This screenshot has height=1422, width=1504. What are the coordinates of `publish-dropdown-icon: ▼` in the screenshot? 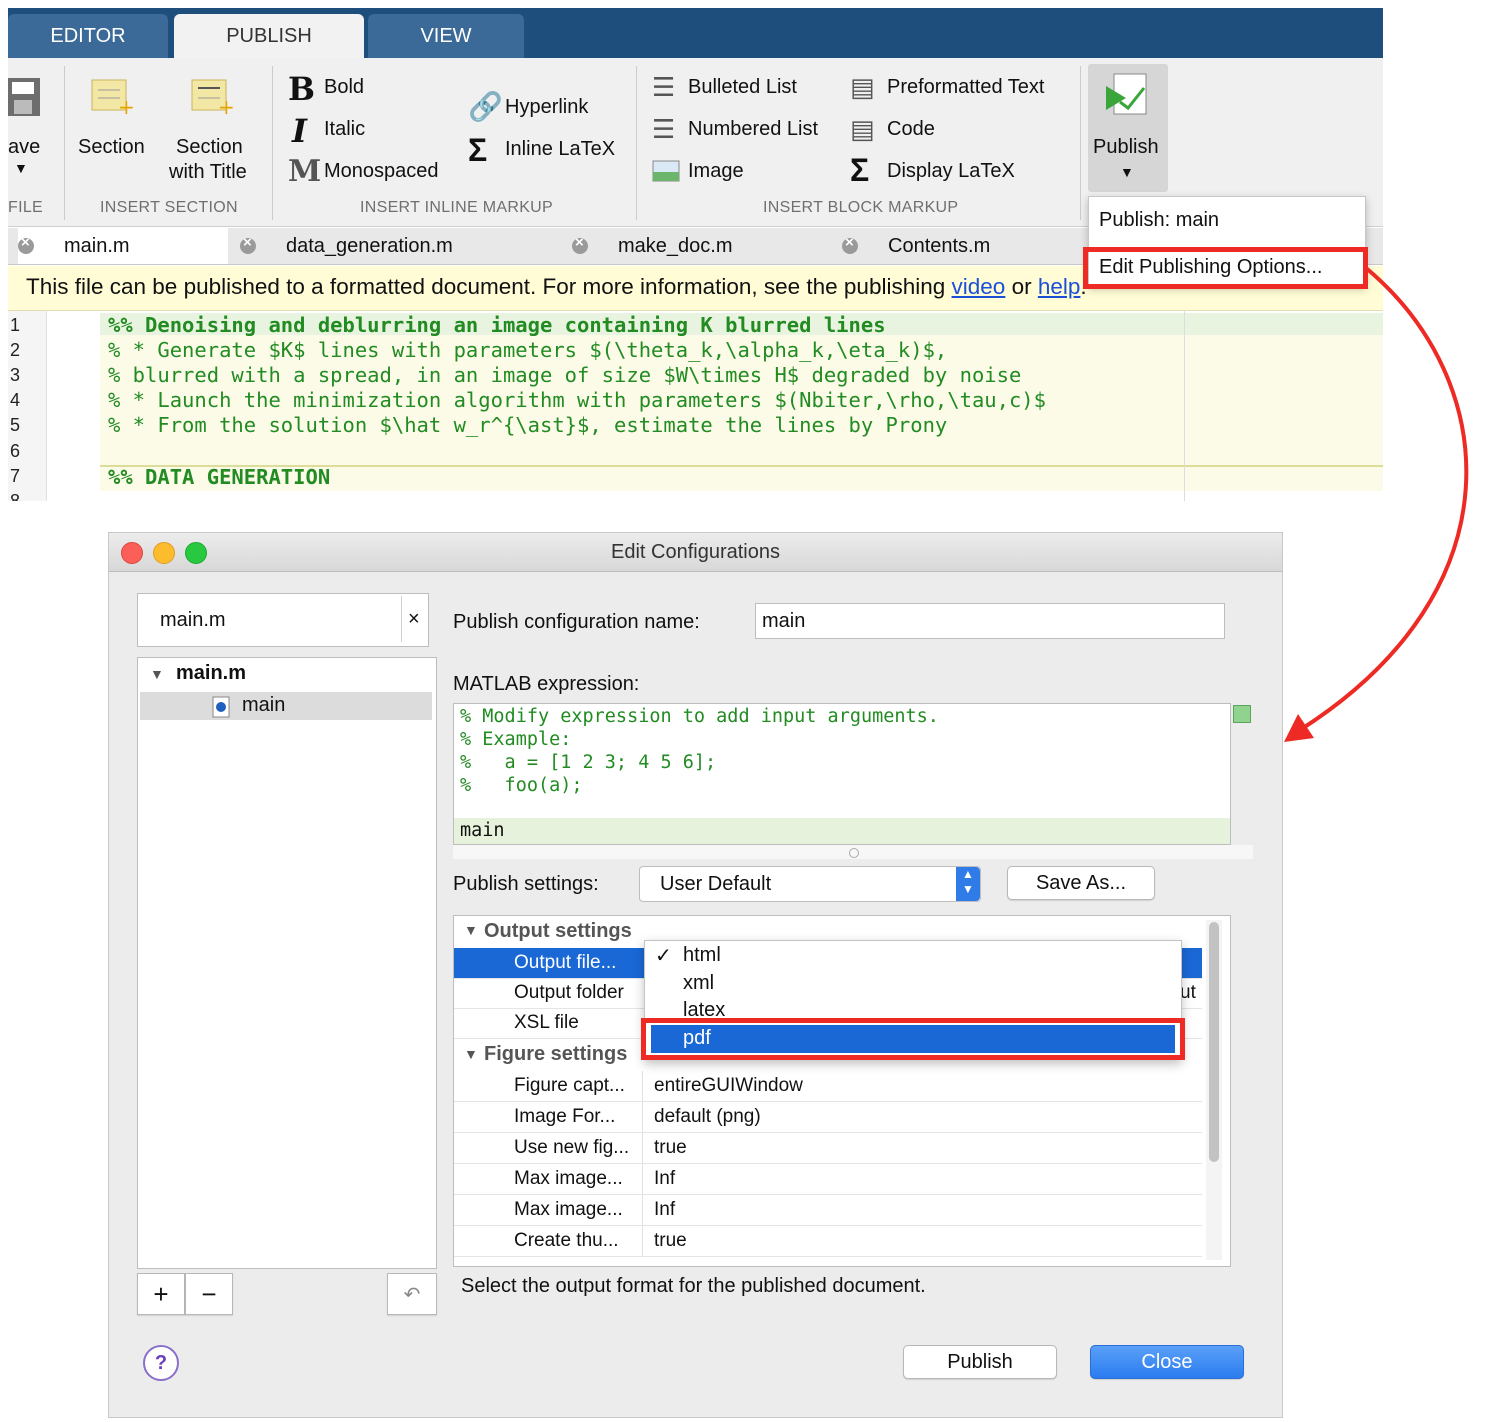 It's located at (1127, 172).